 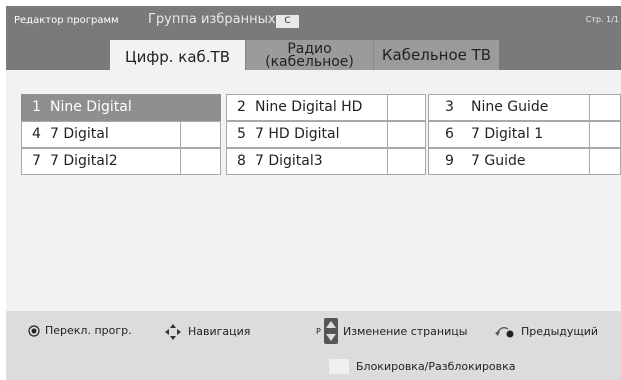 I want to click on channel-name: 7 Digital2, so click(x=84, y=161).